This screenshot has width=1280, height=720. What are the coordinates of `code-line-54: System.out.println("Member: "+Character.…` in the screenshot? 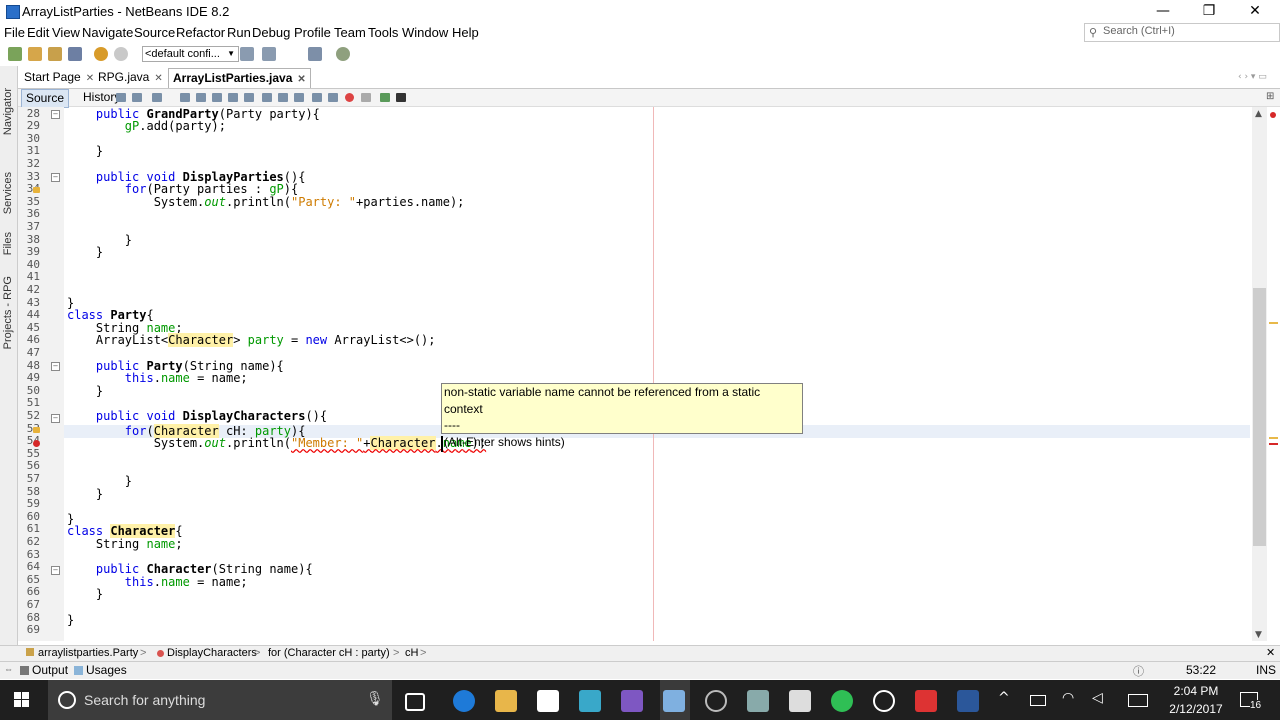 It's located at (276, 443).